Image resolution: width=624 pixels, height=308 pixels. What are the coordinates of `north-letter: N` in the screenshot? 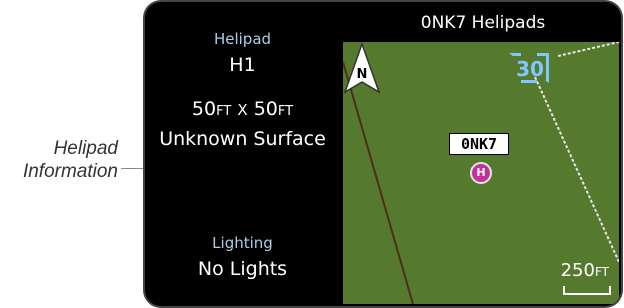 It's located at (362, 74).